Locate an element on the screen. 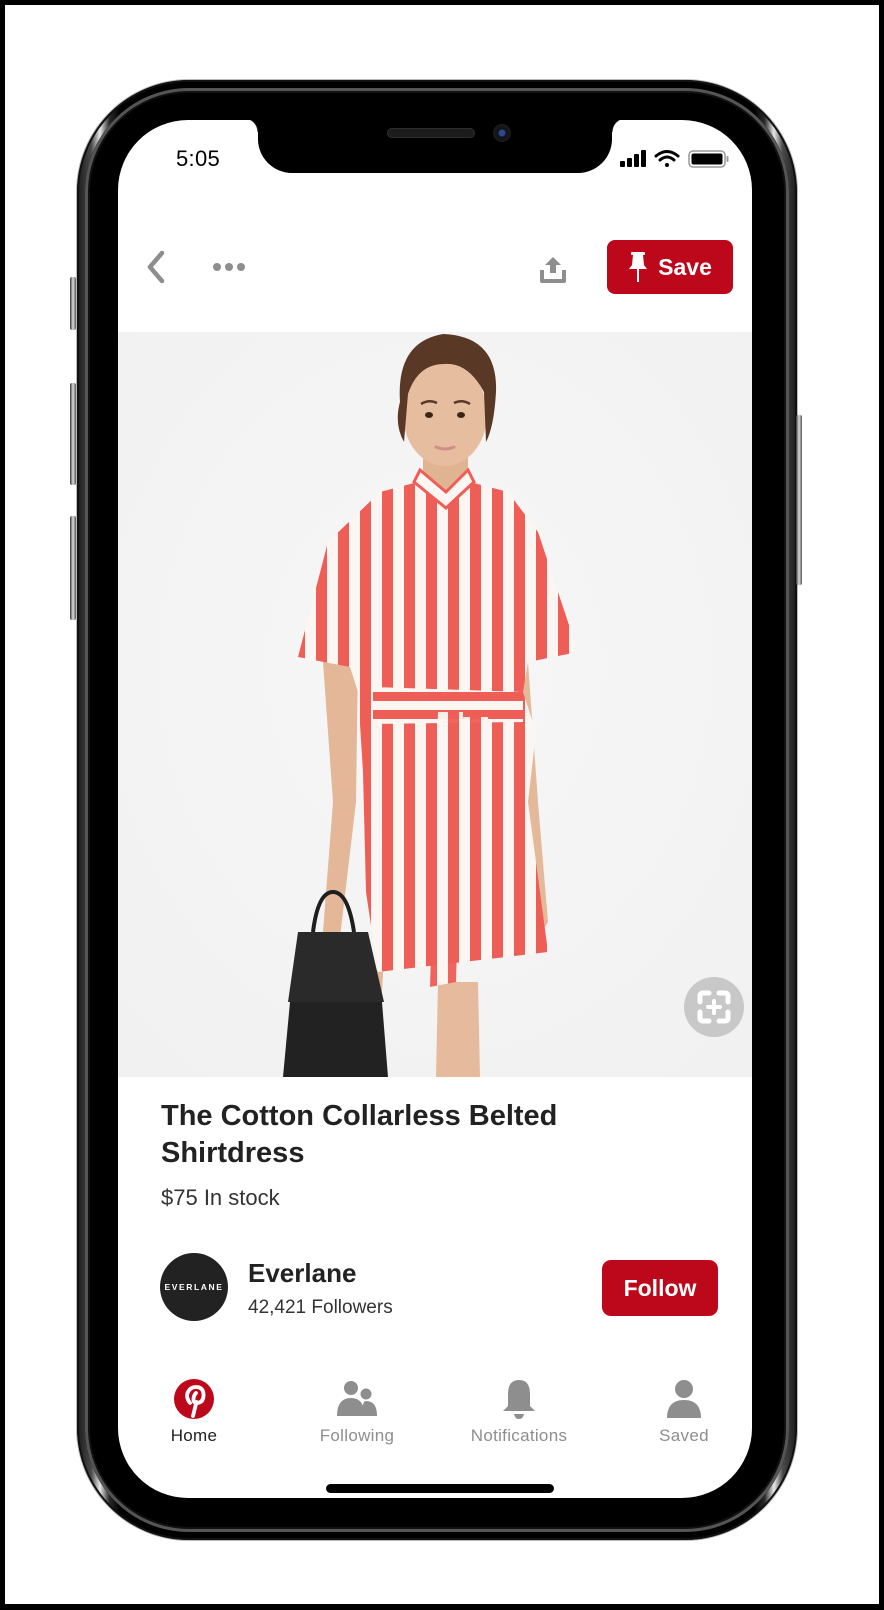 This screenshot has width=884, height=1610. creator-avatar: EVERLANE is located at coordinates (194, 1287).